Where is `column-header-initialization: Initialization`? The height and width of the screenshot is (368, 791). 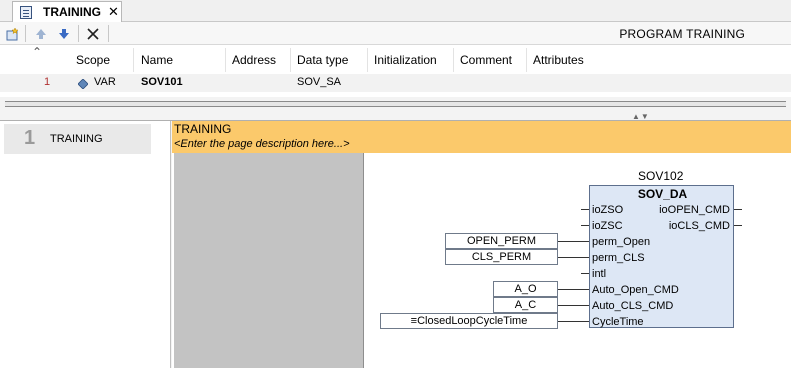
column-header-initialization: Initialization is located at coordinates (405, 60).